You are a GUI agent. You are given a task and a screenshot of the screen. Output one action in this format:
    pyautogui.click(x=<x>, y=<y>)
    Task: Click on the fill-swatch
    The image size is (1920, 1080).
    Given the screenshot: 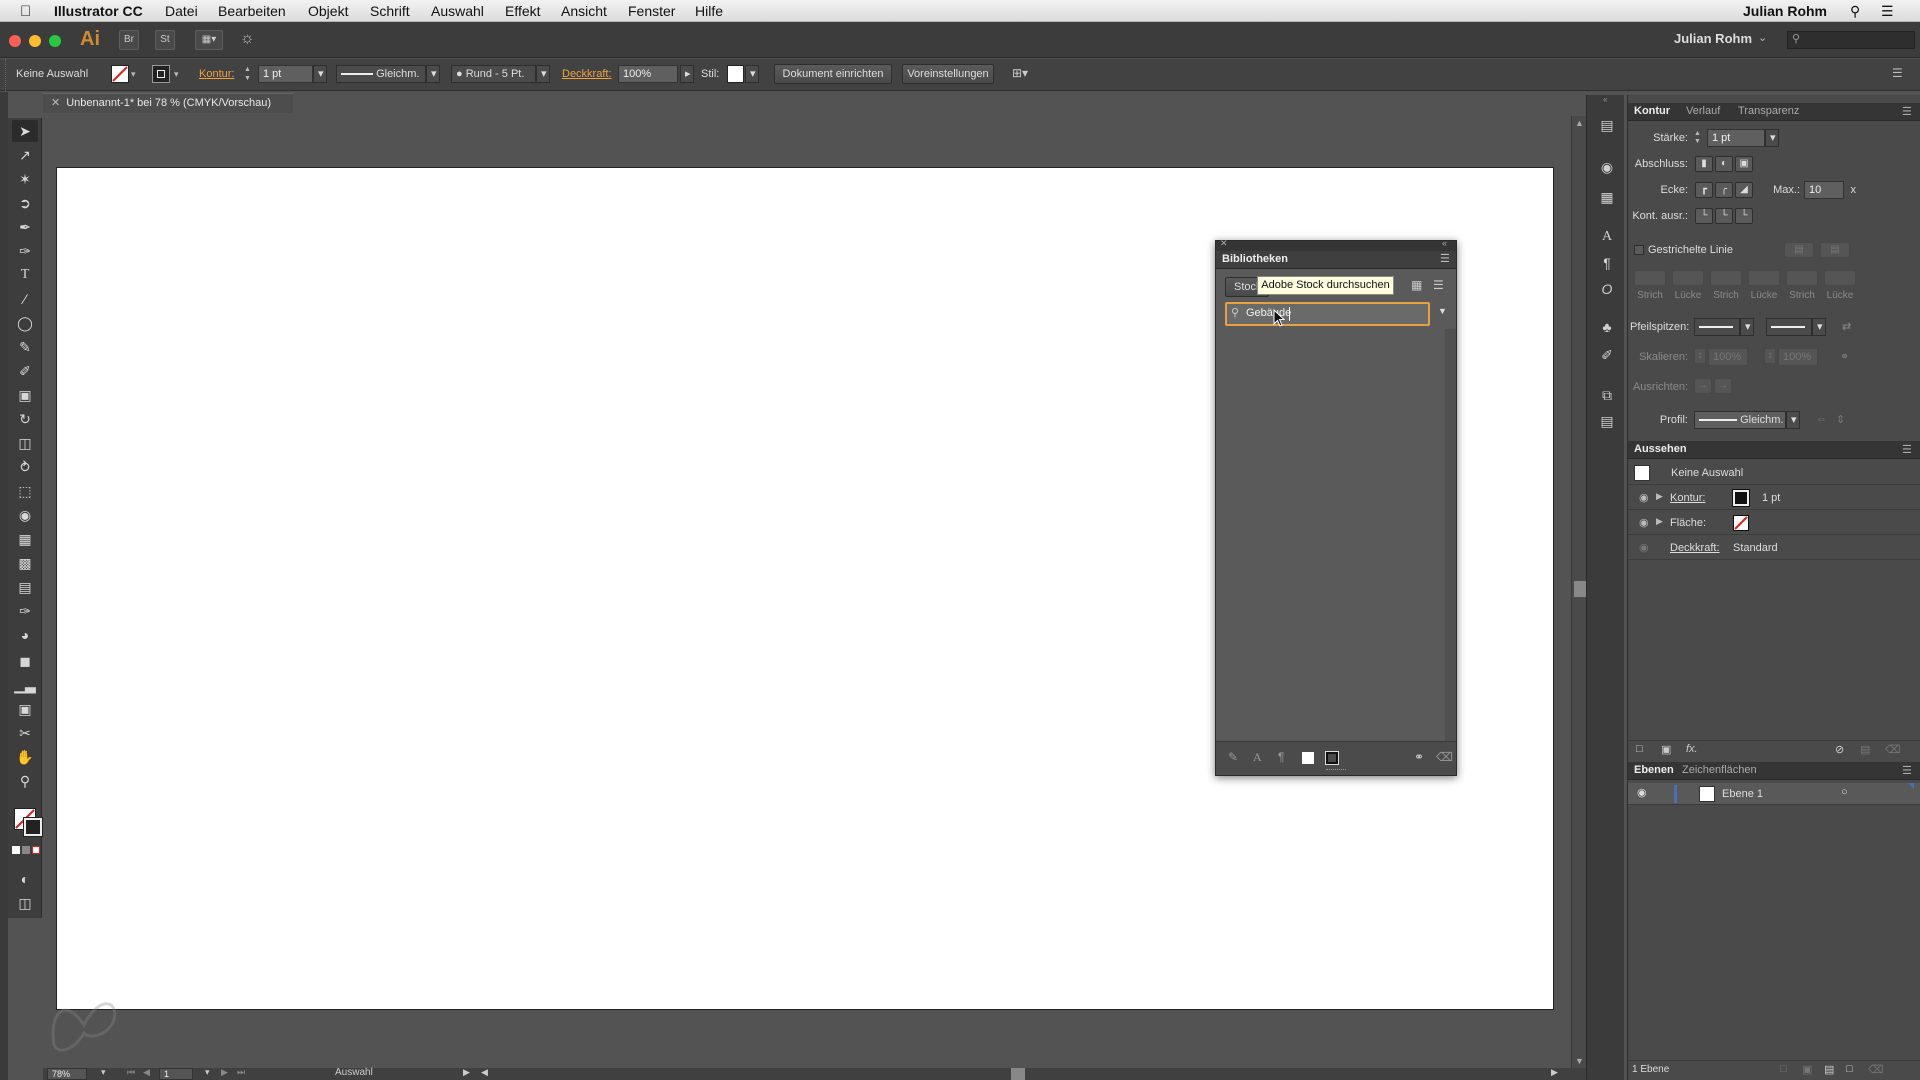 What is the action you would take?
    pyautogui.click(x=120, y=74)
    